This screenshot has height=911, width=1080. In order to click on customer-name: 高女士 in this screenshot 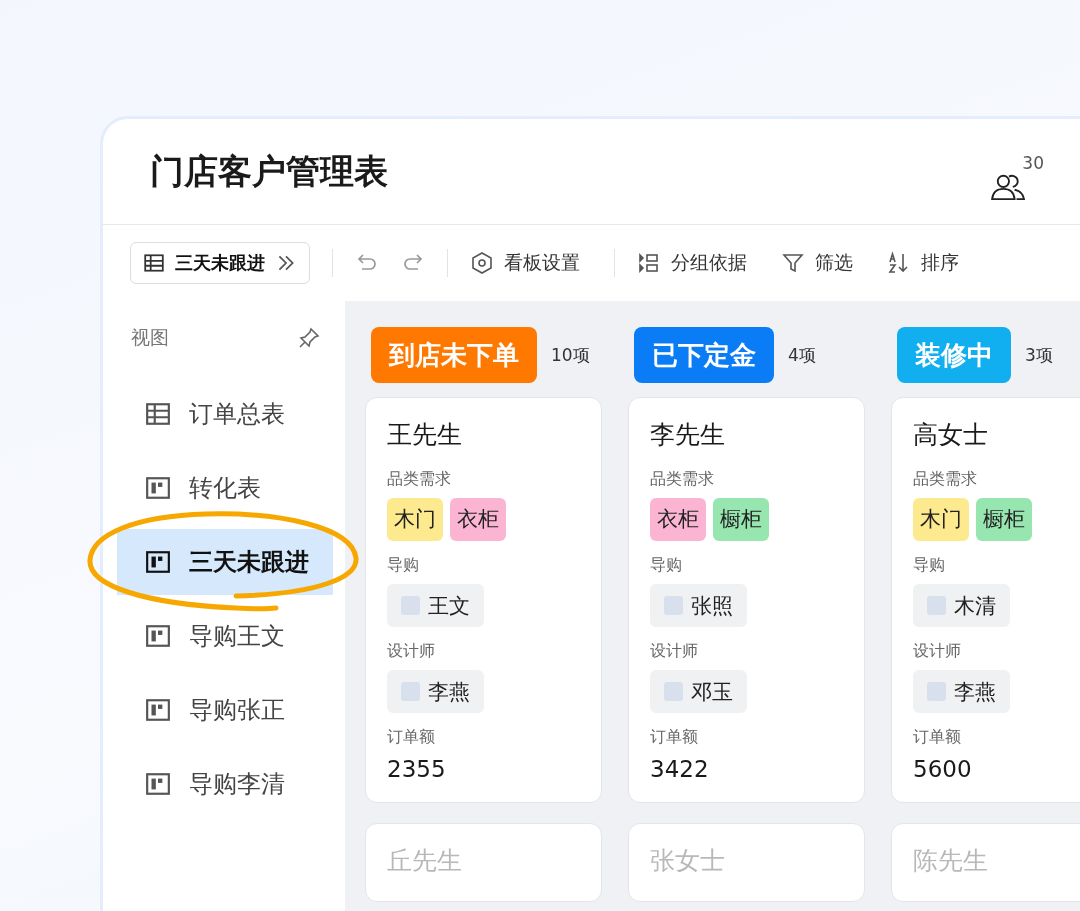, I will do `click(951, 435)`.